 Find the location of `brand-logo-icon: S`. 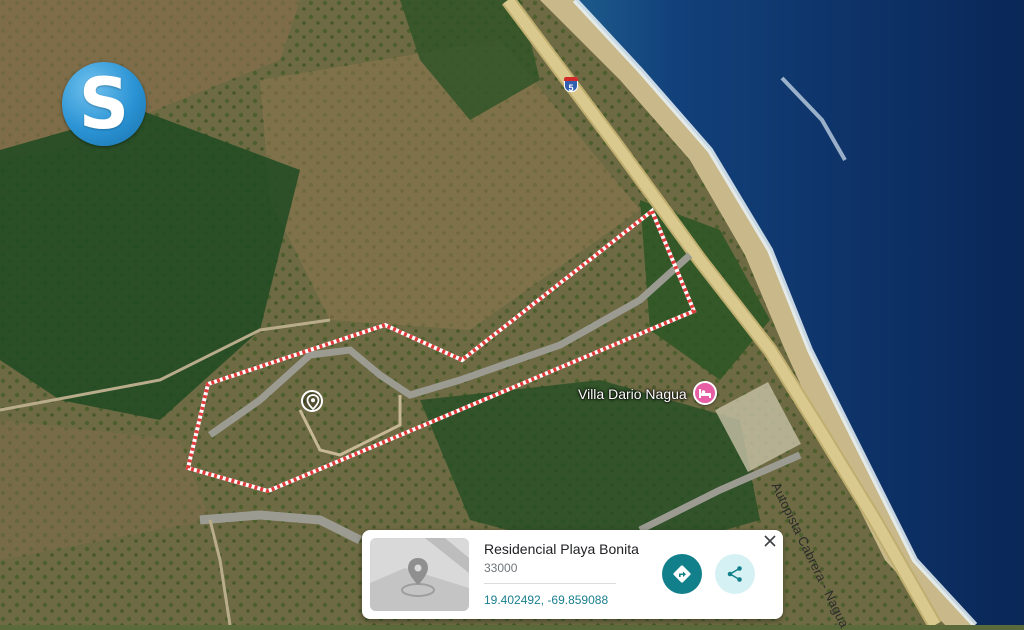

brand-logo-icon: S is located at coordinates (104, 104).